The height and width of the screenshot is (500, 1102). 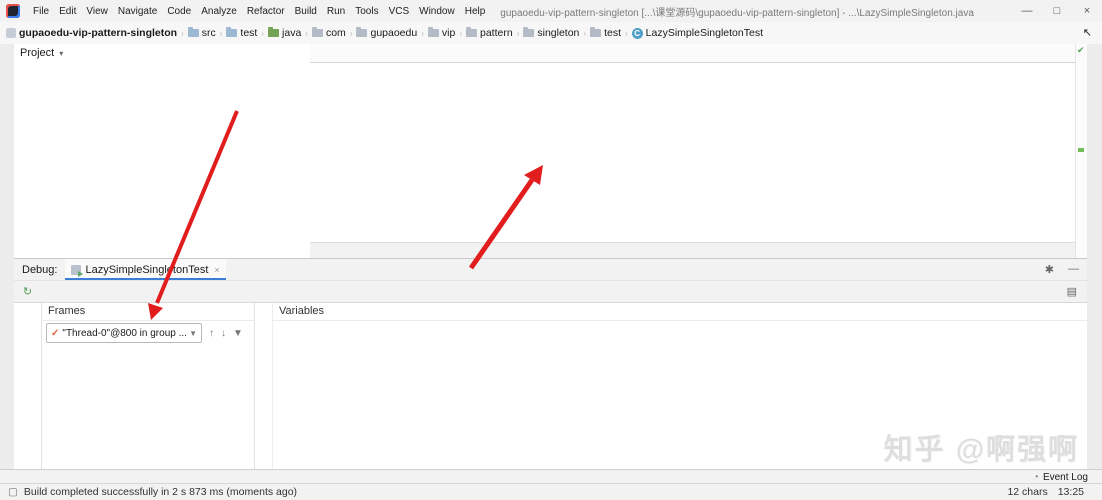 What do you see at coordinates (637, 33) in the screenshot?
I see `class-icon: C` at bounding box center [637, 33].